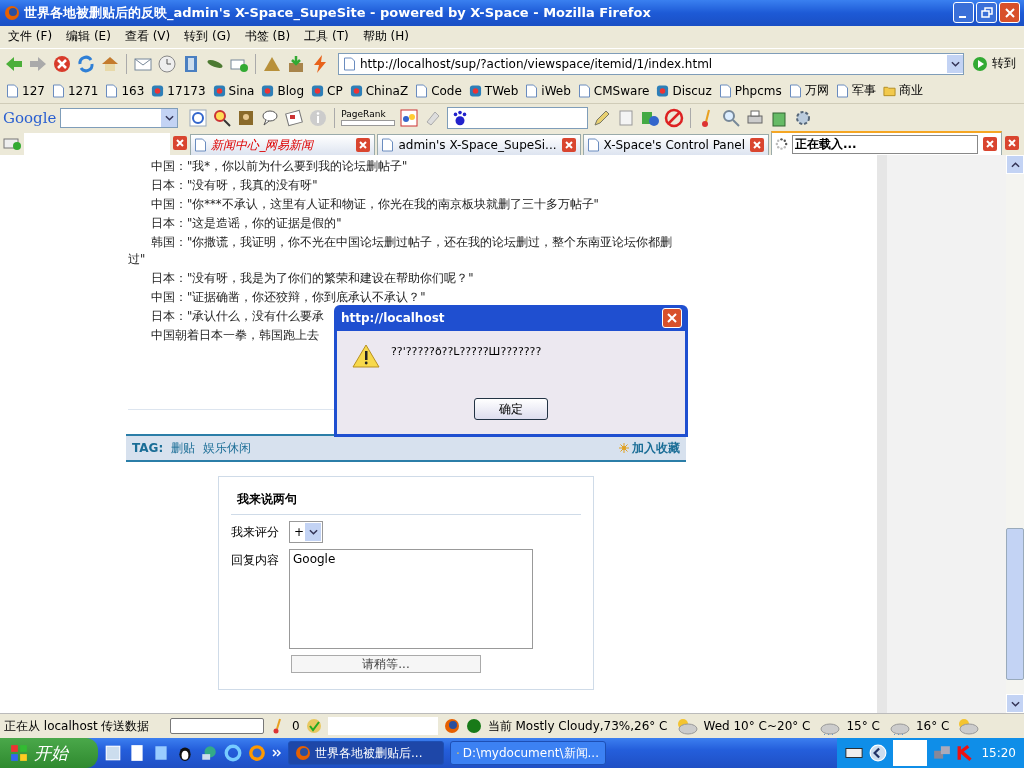 This screenshot has height=768, width=1024. What do you see at coordinates (863, 726) in the screenshot?
I see `weather-text: 15° C` at bounding box center [863, 726].